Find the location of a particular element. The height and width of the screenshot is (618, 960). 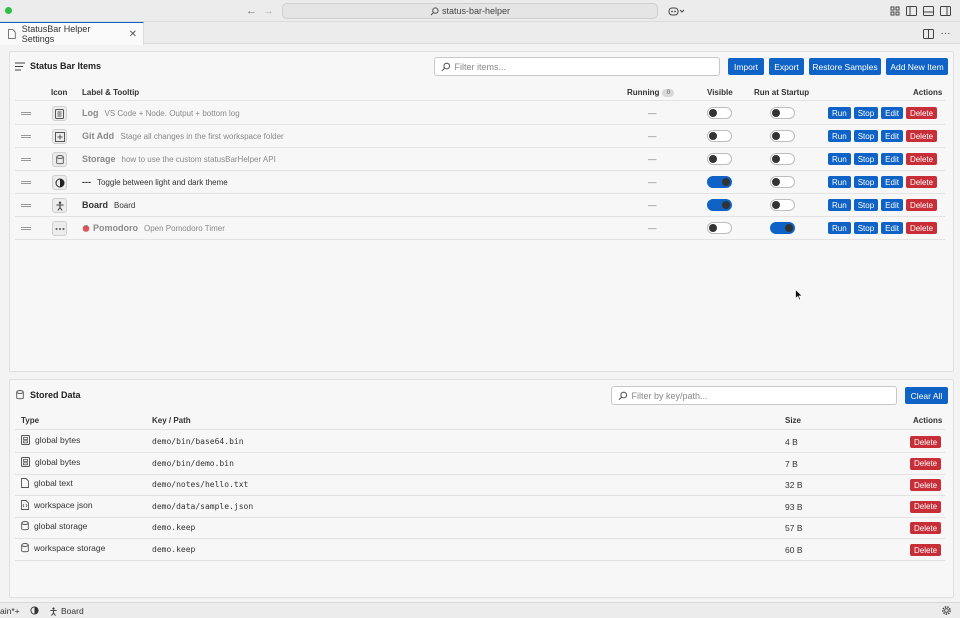

data-key: demo/notes/hello.txt is located at coordinates (200, 485).